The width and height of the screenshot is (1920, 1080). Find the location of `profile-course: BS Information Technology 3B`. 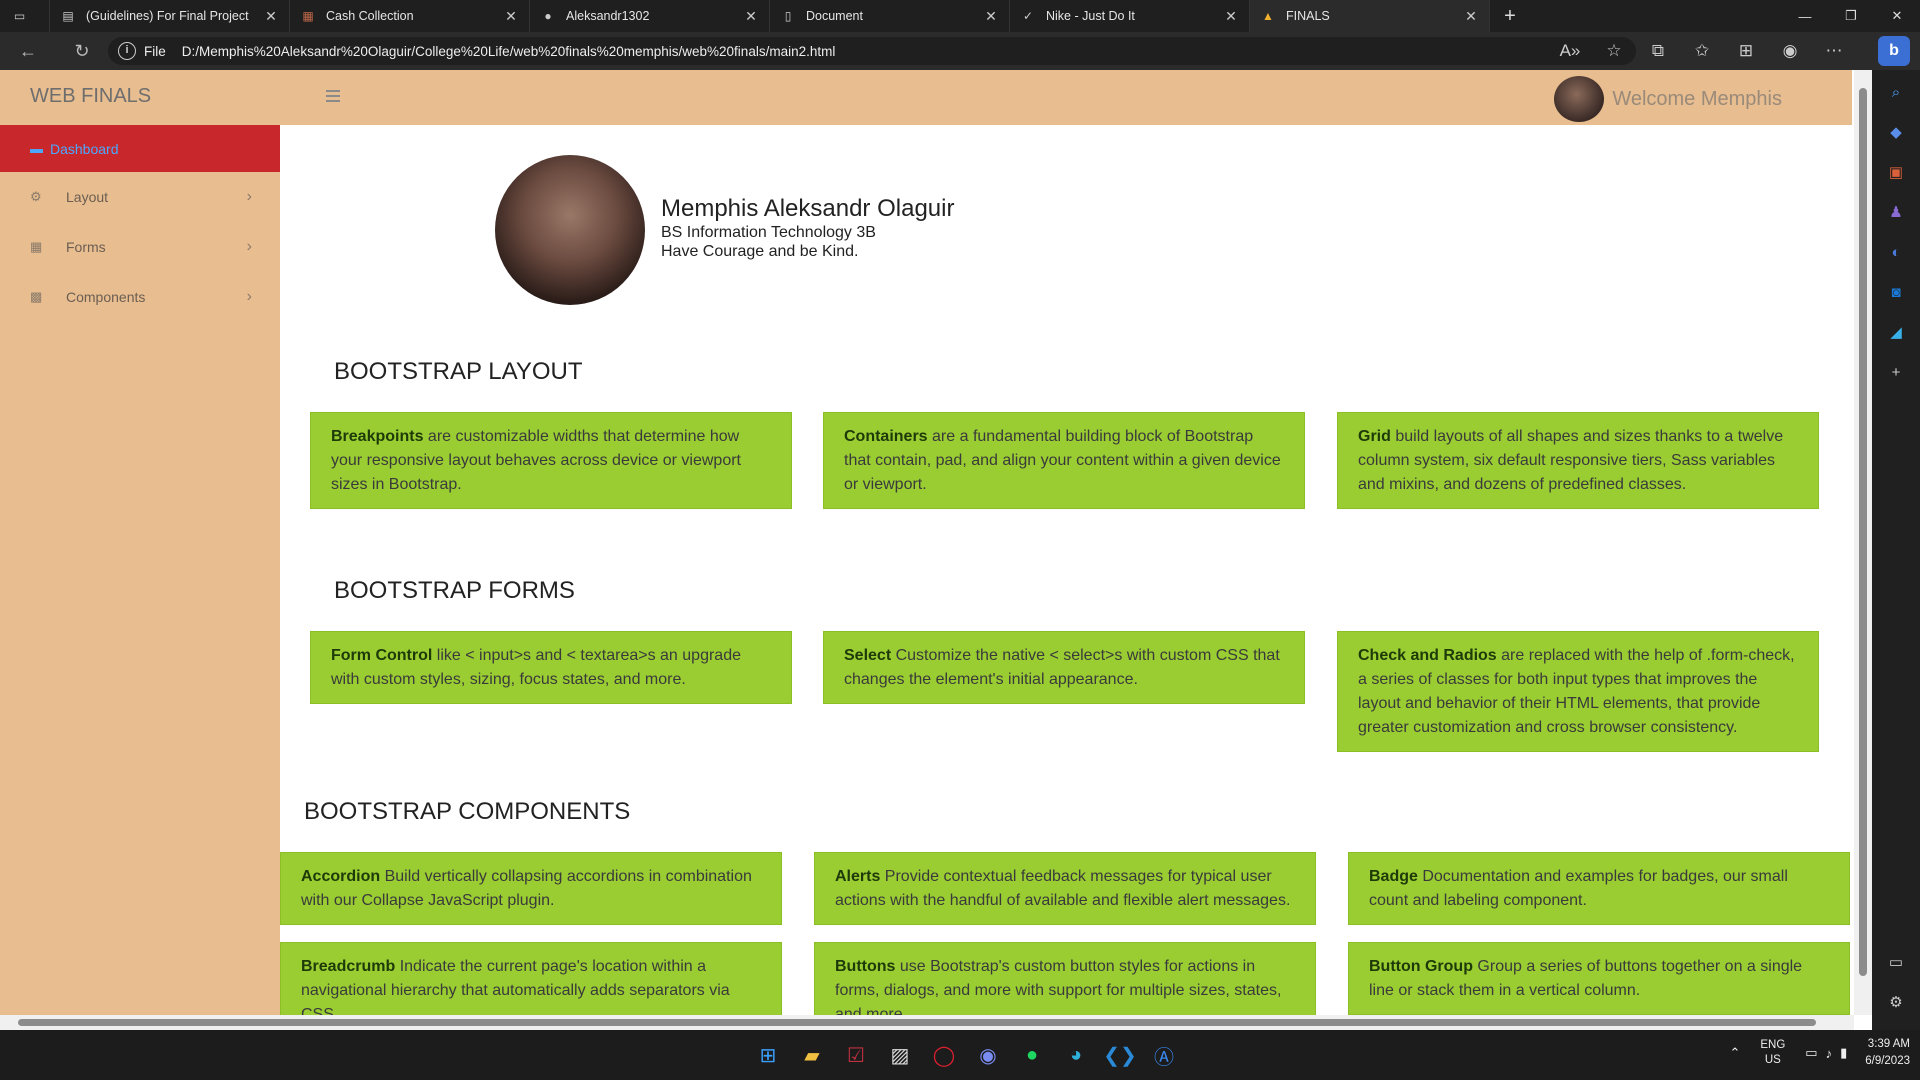

profile-course: BS Information Technology 3B is located at coordinates (768, 232).